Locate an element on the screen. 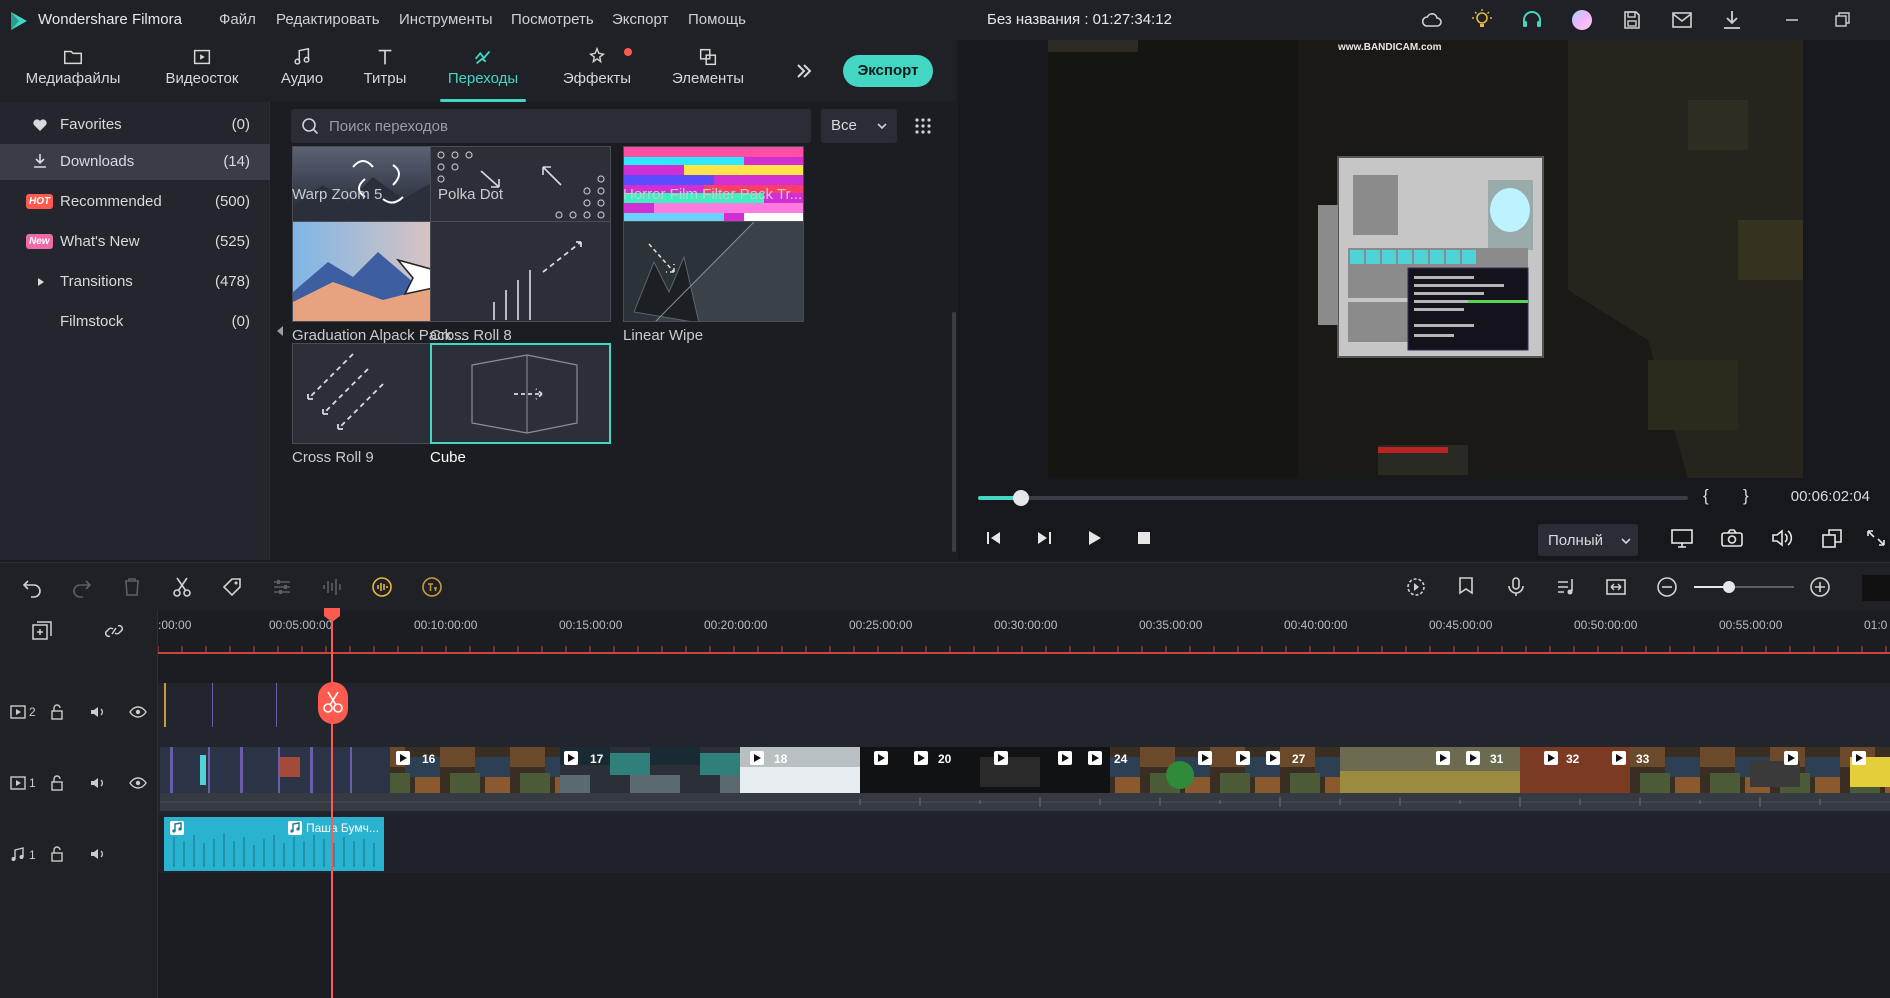 The height and width of the screenshot is (998, 1890). aspect-ratio-icon is located at coordinates (1832, 538).